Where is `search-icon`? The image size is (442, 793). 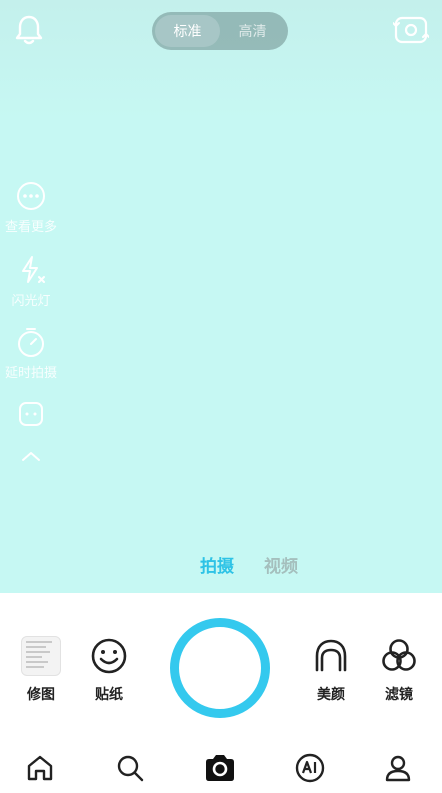
search-icon is located at coordinates (130, 768).